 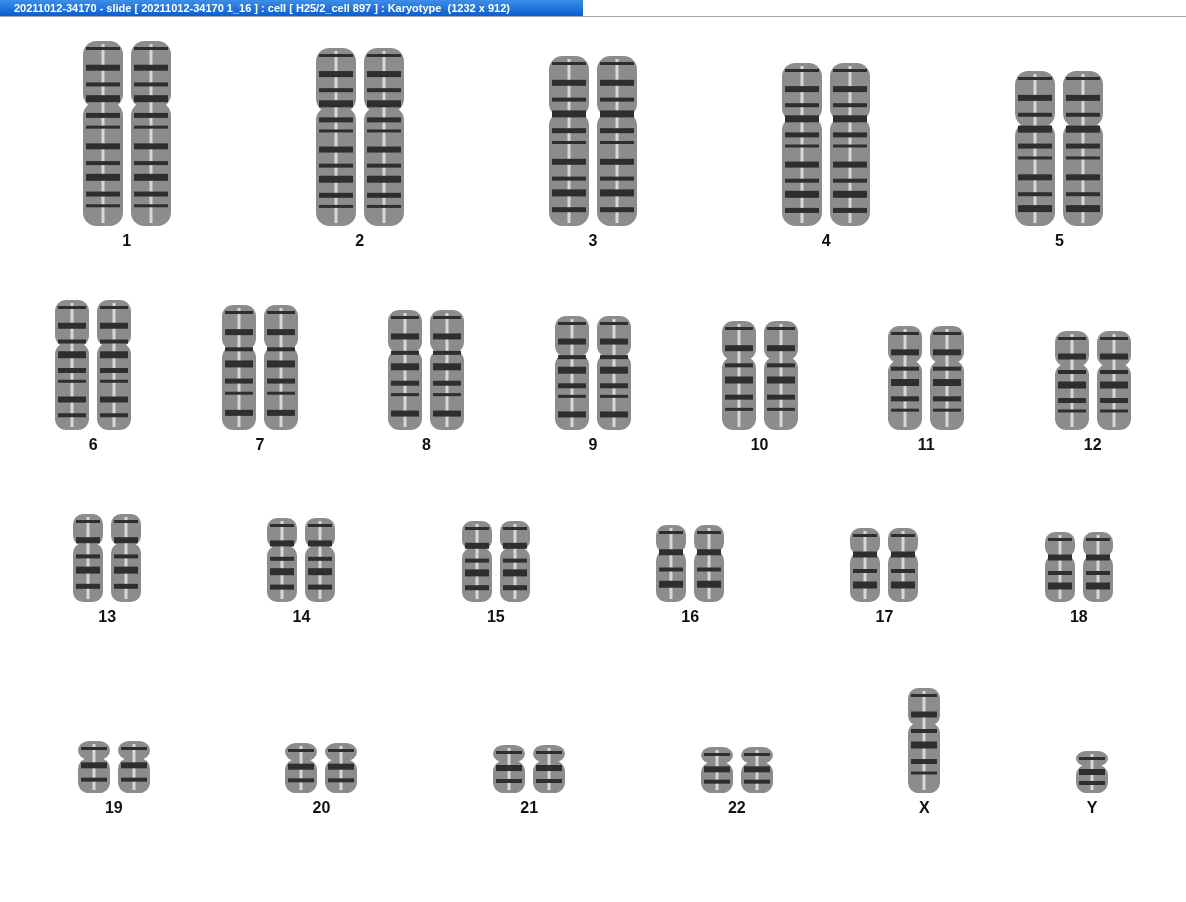 What do you see at coordinates (113, 808) in the screenshot?
I see `chromosome-number: 19` at bounding box center [113, 808].